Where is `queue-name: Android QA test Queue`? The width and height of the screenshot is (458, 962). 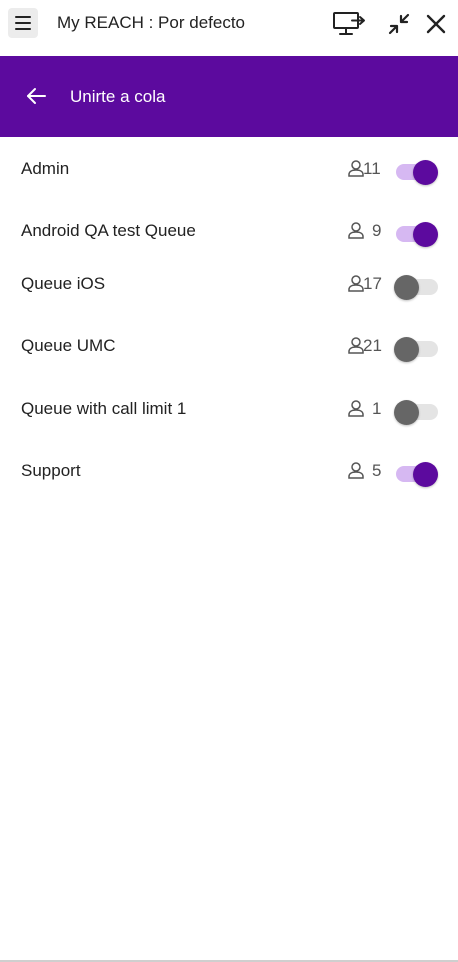 queue-name: Android QA test Queue is located at coordinates (108, 230).